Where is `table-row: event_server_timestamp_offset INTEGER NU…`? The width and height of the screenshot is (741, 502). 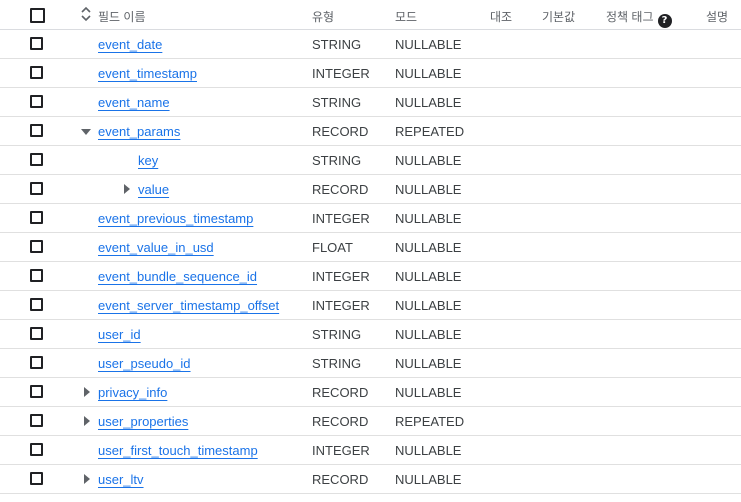 table-row: event_server_timestamp_offset INTEGER NU… is located at coordinates (370, 305).